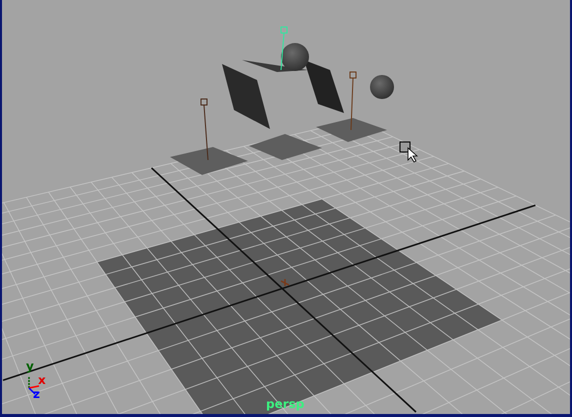 The image size is (572, 417). What do you see at coordinates (409, 152) in the screenshot?
I see `cursor-icon` at bounding box center [409, 152].